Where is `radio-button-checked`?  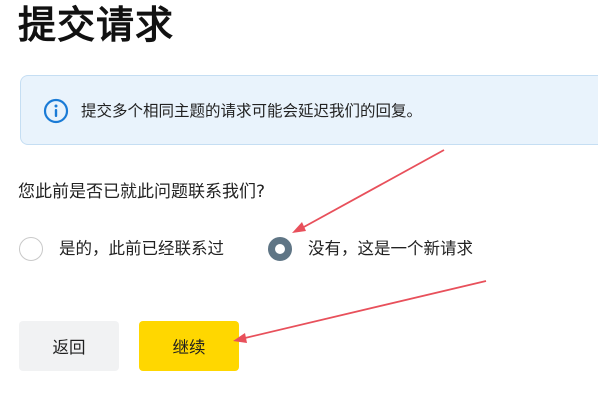 radio-button-checked is located at coordinates (280, 249).